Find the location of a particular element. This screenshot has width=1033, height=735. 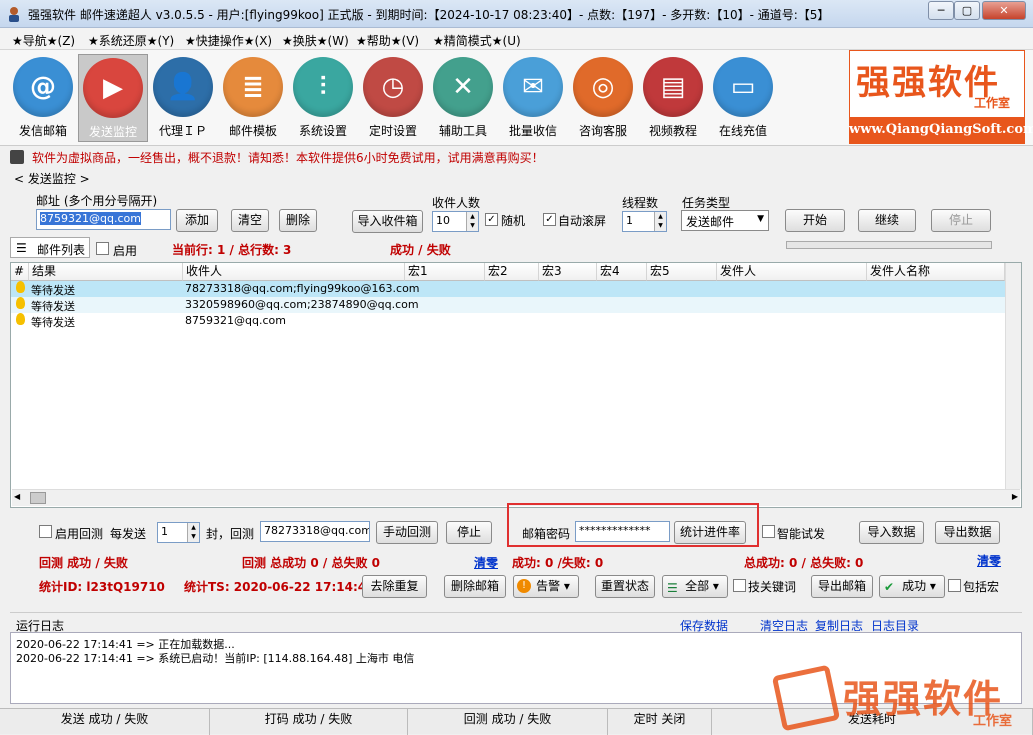

bulb-icon is located at coordinates (20, 319).